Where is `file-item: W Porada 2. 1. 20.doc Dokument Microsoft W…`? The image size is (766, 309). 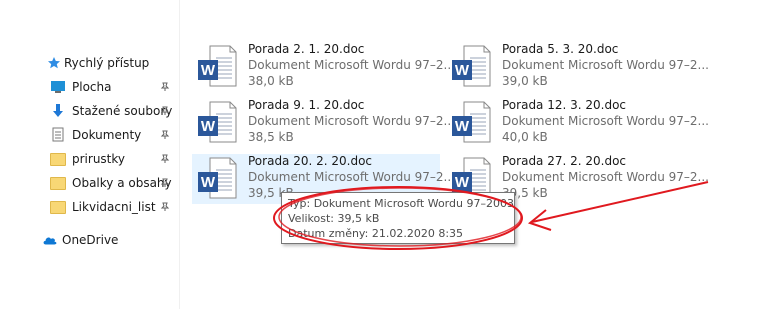
file-item: W Porada 2. 1. 20.doc Dokument Microsoft W… is located at coordinates (323, 67).